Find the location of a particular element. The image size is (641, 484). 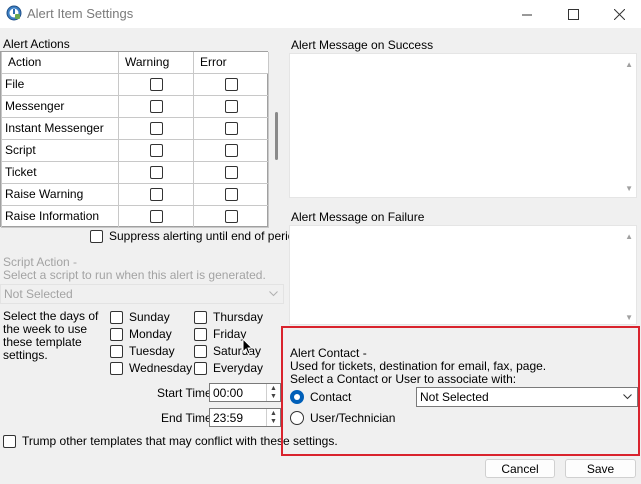

user-technician-radio: User/Technician is located at coordinates (342, 418).